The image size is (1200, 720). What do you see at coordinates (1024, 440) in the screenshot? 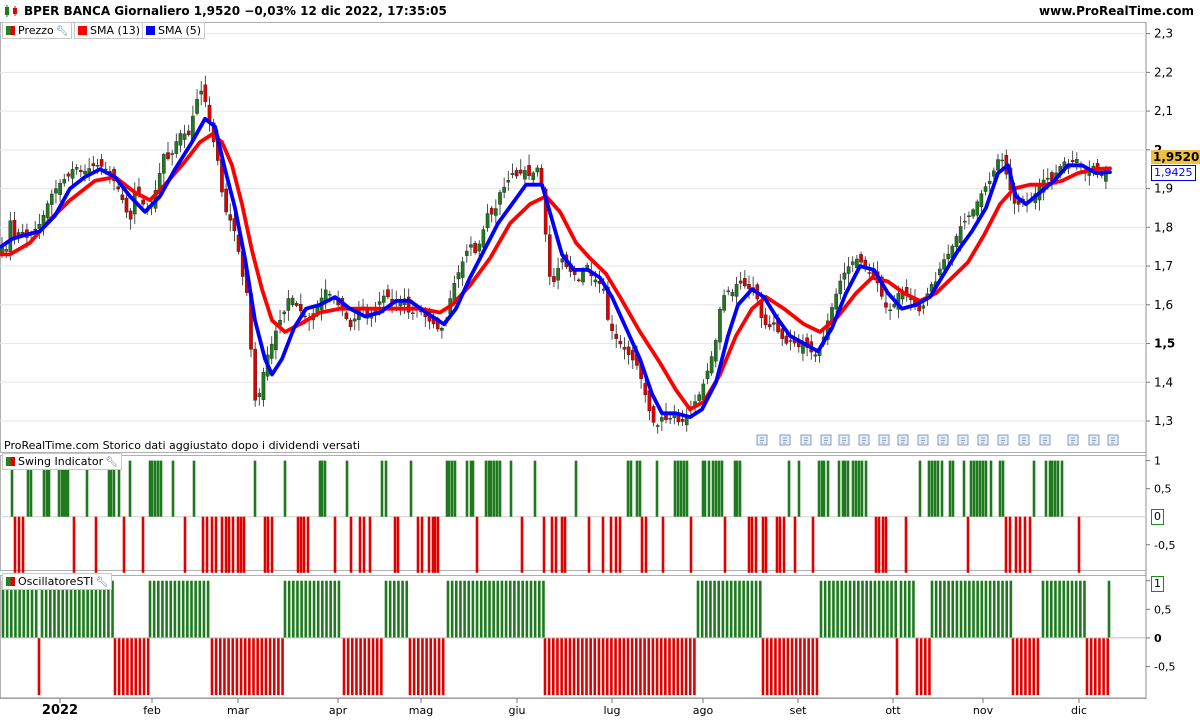
I see `event-marker-icon` at bounding box center [1024, 440].